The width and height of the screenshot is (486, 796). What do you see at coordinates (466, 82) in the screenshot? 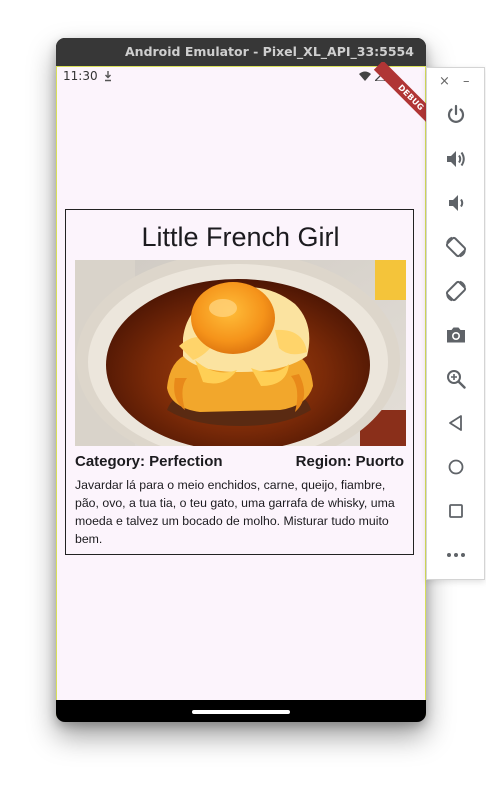
I see `minimize-icon: –` at bounding box center [466, 82].